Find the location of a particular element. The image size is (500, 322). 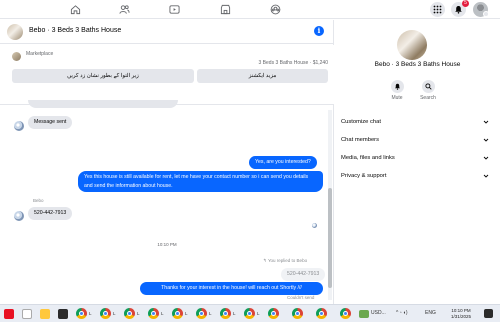

search-label: Search is located at coordinates (428, 98).